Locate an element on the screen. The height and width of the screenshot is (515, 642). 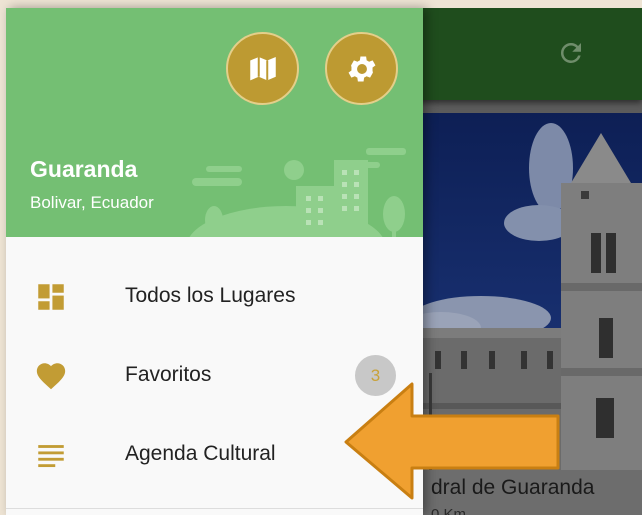
refresh-icon is located at coordinates (571, 53).